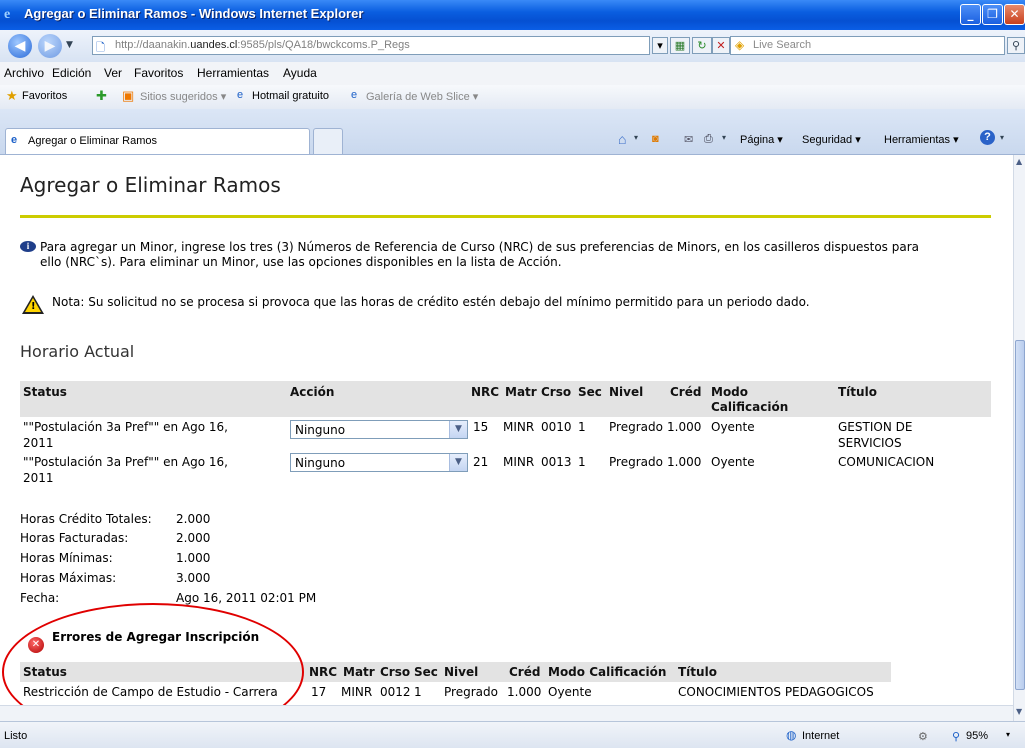 This screenshot has width=1025, height=748. What do you see at coordinates (320, 463) in the screenshot?
I see `row2-accion-value: Ninguno` at bounding box center [320, 463].